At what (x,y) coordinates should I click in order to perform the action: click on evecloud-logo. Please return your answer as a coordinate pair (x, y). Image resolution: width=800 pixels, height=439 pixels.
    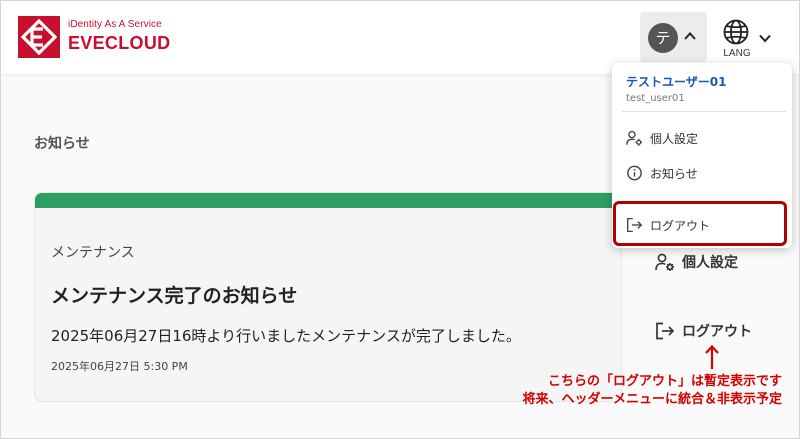
    Looking at the image, I should click on (39, 37).